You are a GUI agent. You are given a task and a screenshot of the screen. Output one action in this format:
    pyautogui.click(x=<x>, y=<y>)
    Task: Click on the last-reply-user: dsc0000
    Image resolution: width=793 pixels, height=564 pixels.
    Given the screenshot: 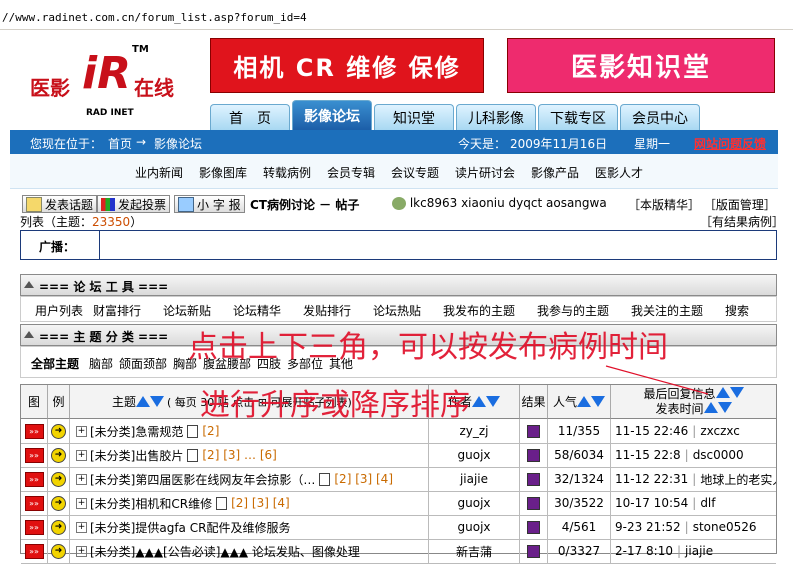 What is the action you would take?
    pyautogui.click(x=718, y=455)
    